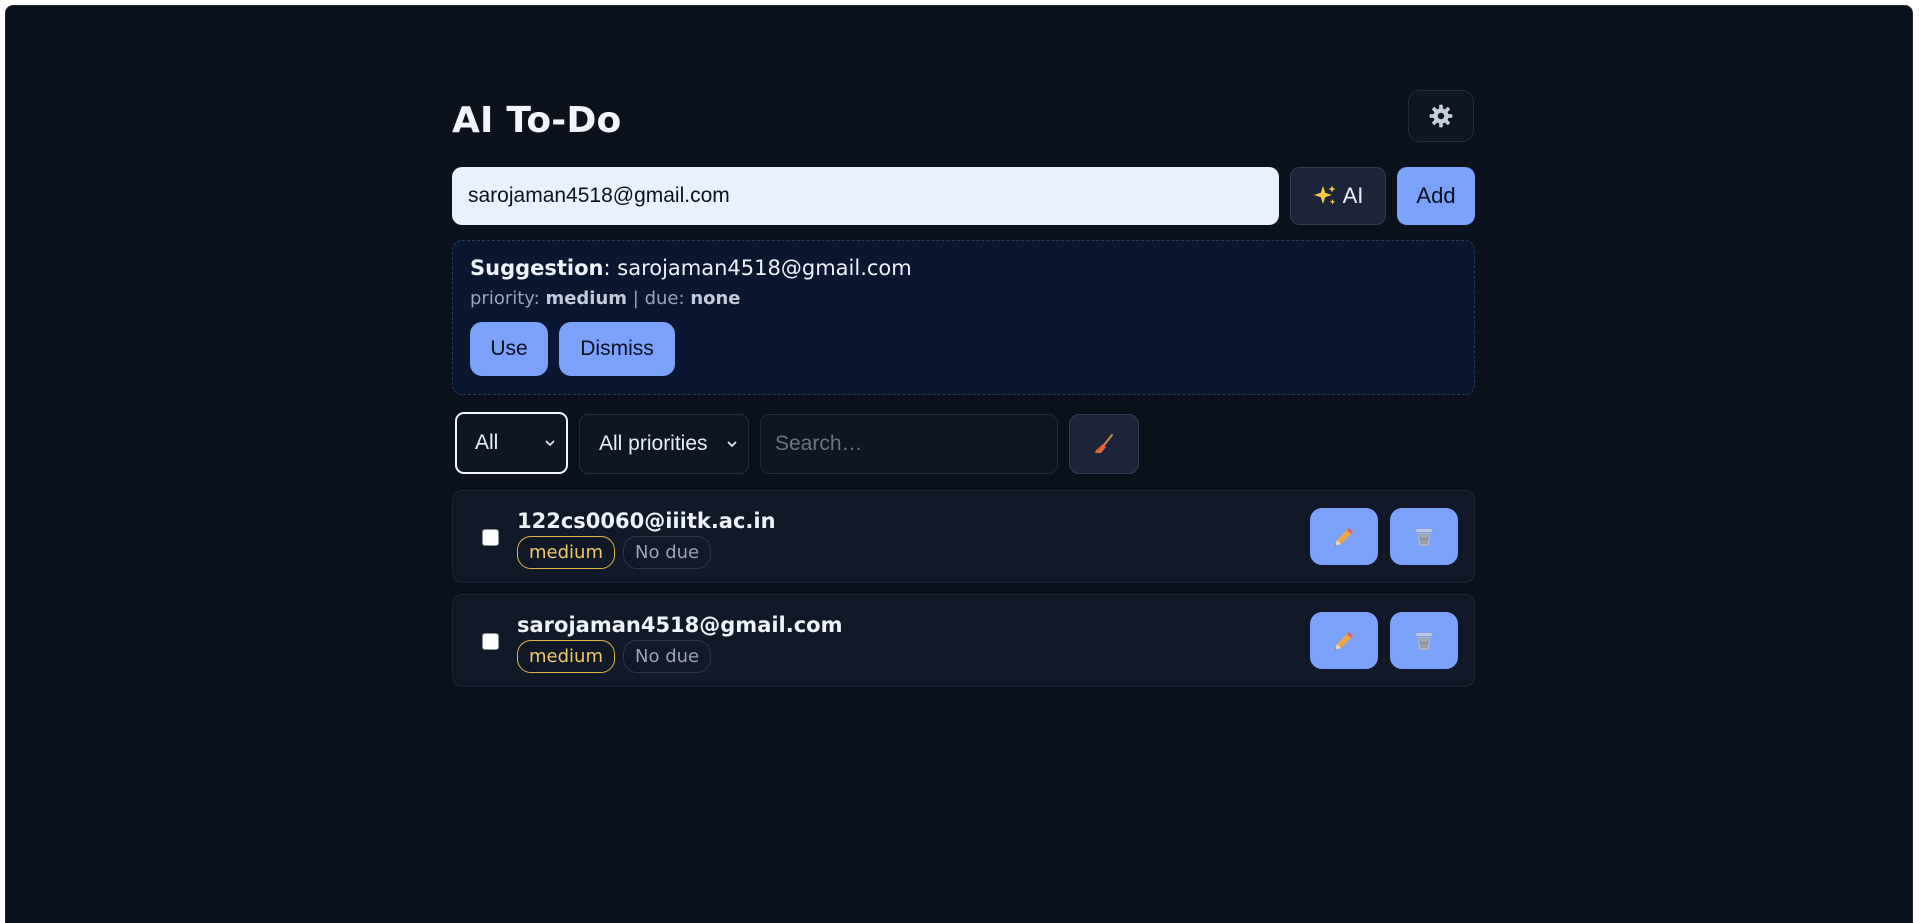 The width and height of the screenshot is (1919, 923). I want to click on status-filter-value: All, so click(487, 442).